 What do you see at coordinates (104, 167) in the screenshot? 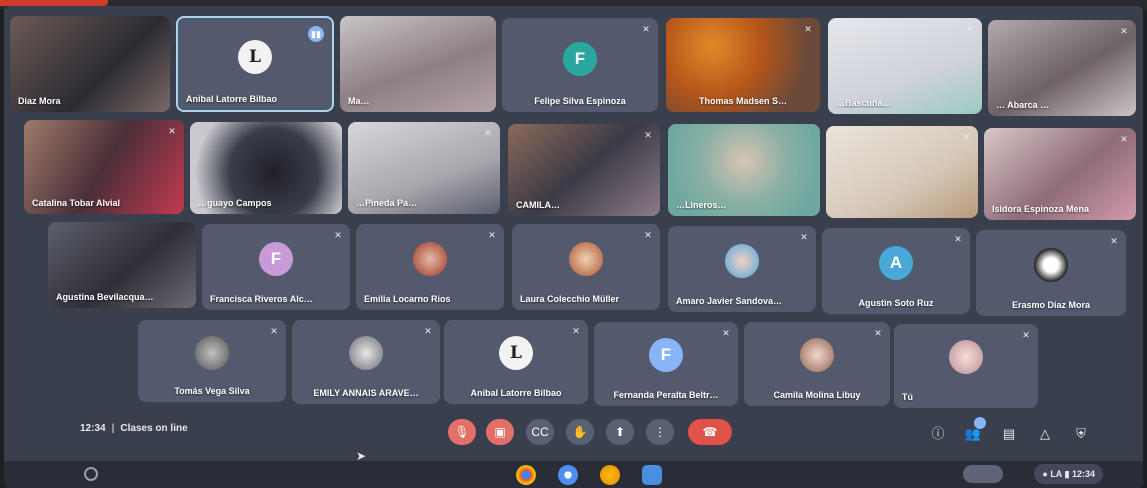
I see `participant-tile: ✕ Catalina Tobar Alvial` at bounding box center [104, 167].